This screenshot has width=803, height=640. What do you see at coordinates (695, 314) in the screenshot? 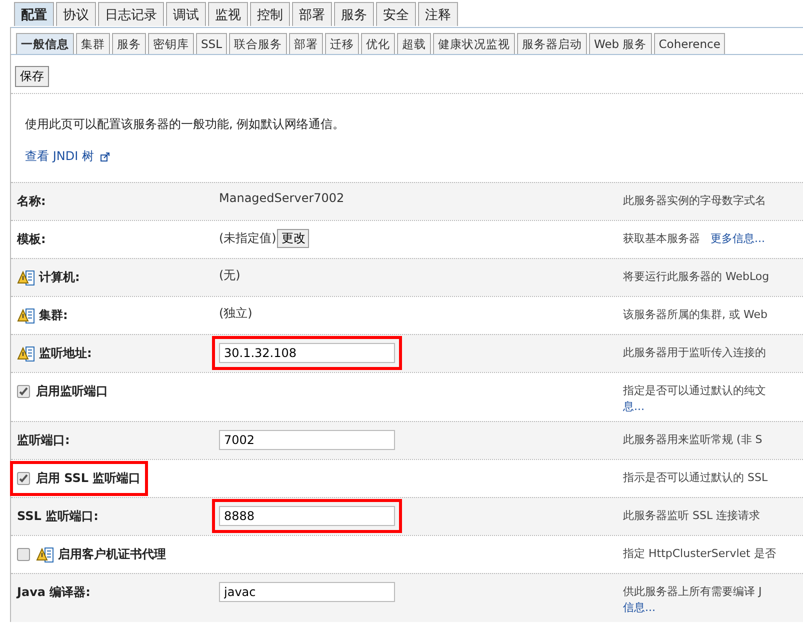
I see `field-description: 该服务器所属的集群, 或 Web` at bounding box center [695, 314].